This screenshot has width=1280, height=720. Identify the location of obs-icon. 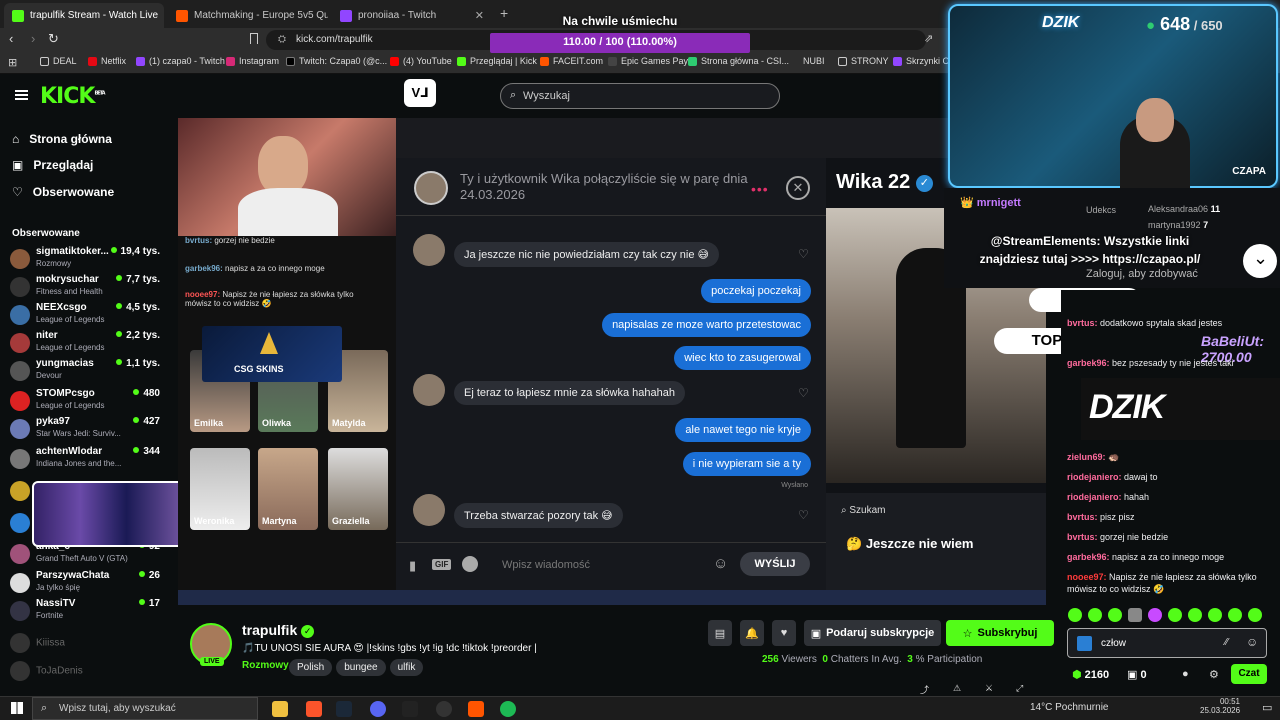
(444, 709).